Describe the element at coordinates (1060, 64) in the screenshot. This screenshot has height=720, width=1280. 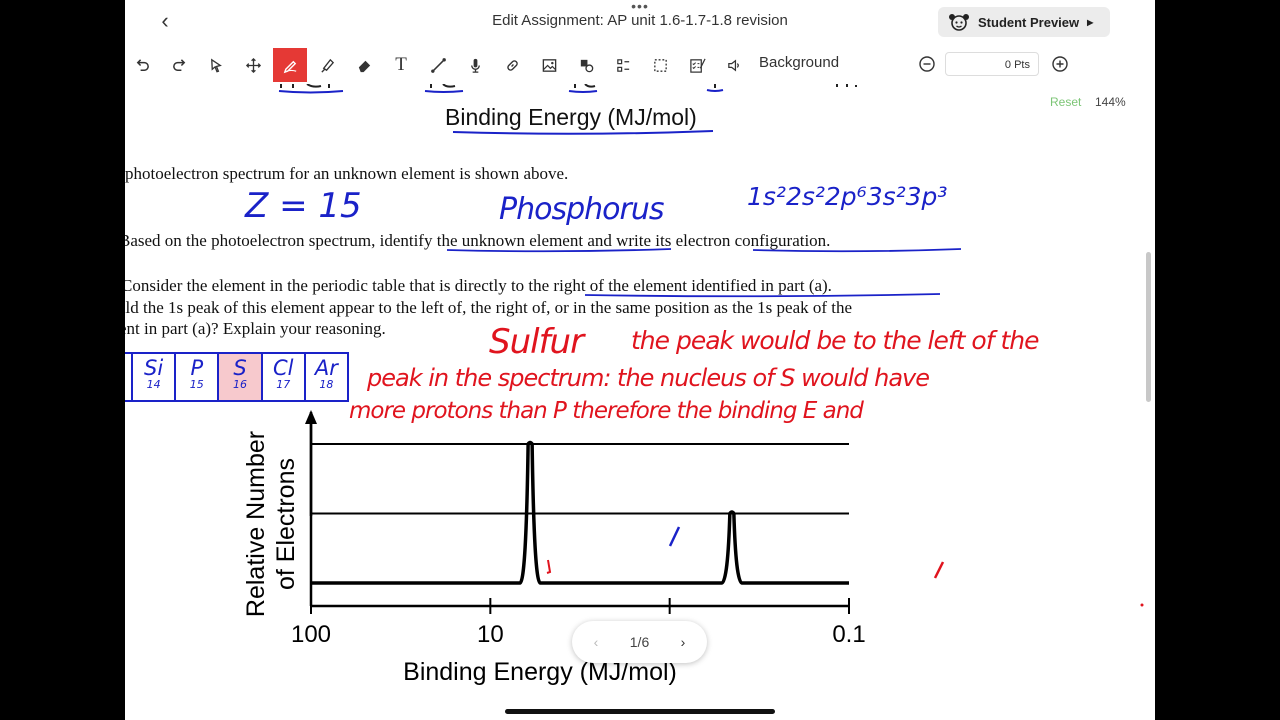
I see `plus-circle-icon` at that location.